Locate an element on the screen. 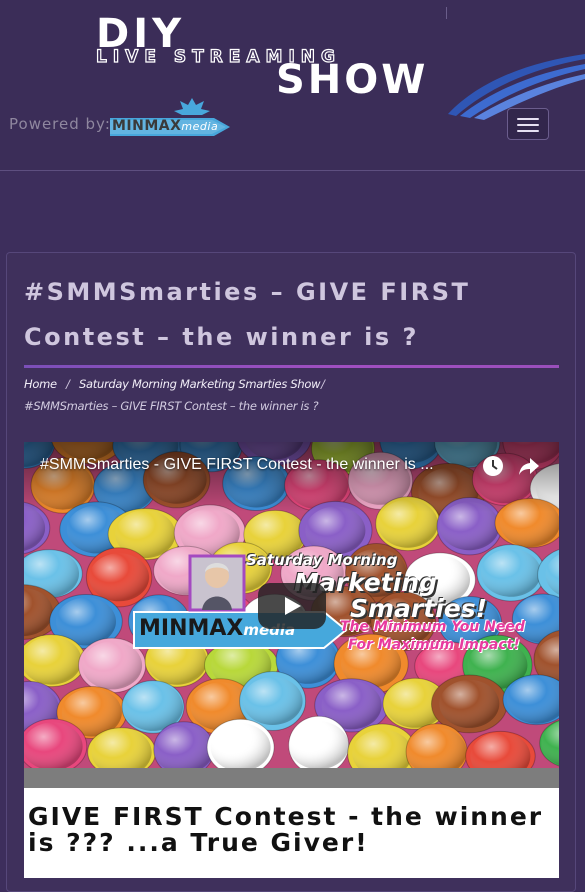 The image size is (585, 892). logo-text-show: SHOW is located at coordinates (352, 80).